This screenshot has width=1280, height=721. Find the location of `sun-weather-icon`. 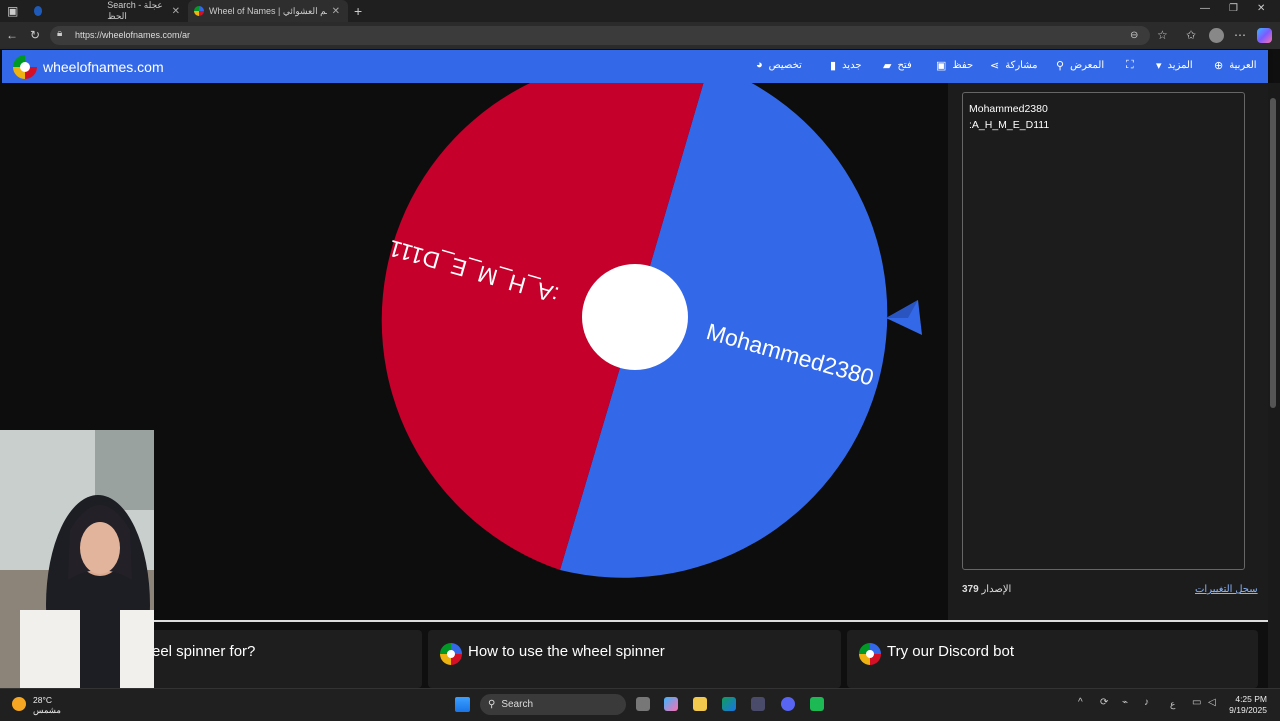

sun-weather-icon is located at coordinates (19, 704).